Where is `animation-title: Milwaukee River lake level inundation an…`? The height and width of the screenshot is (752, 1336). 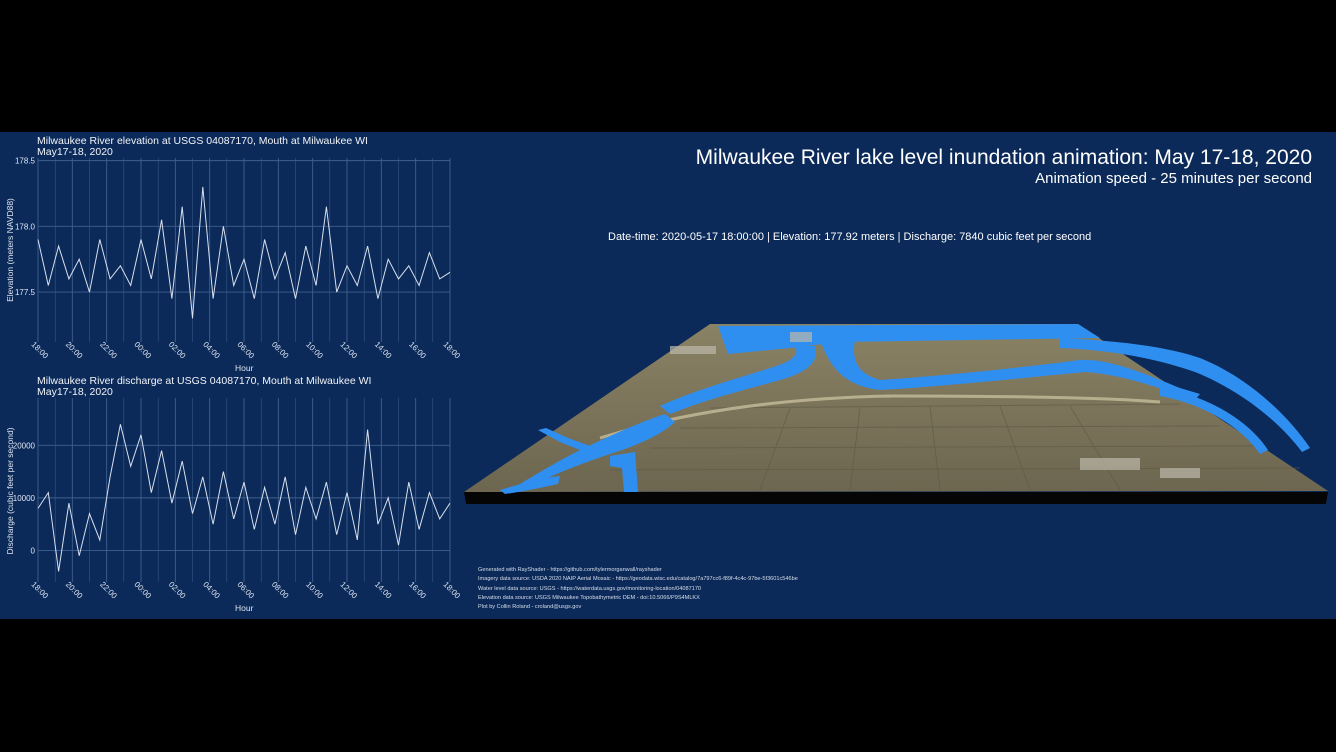
animation-title: Milwaukee River lake level inundation an… is located at coordinates (1003, 157).